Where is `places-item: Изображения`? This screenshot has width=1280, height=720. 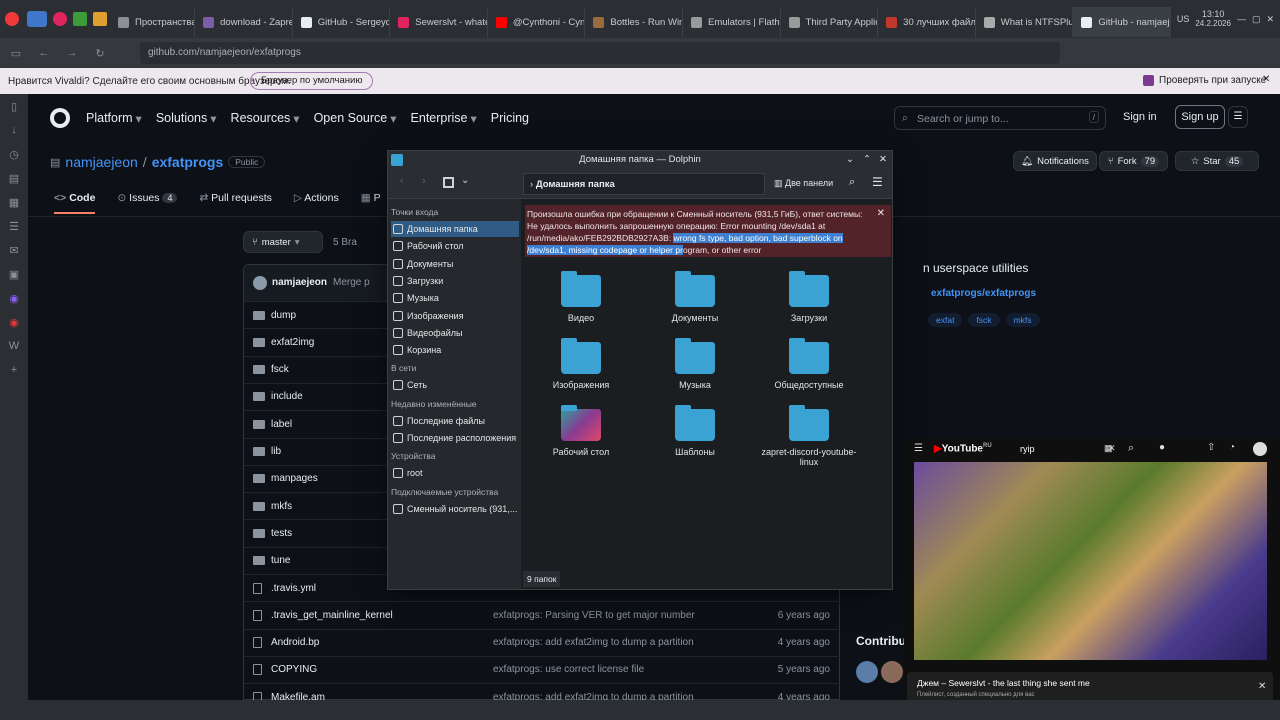 places-item: Изображения is located at coordinates (455, 316).